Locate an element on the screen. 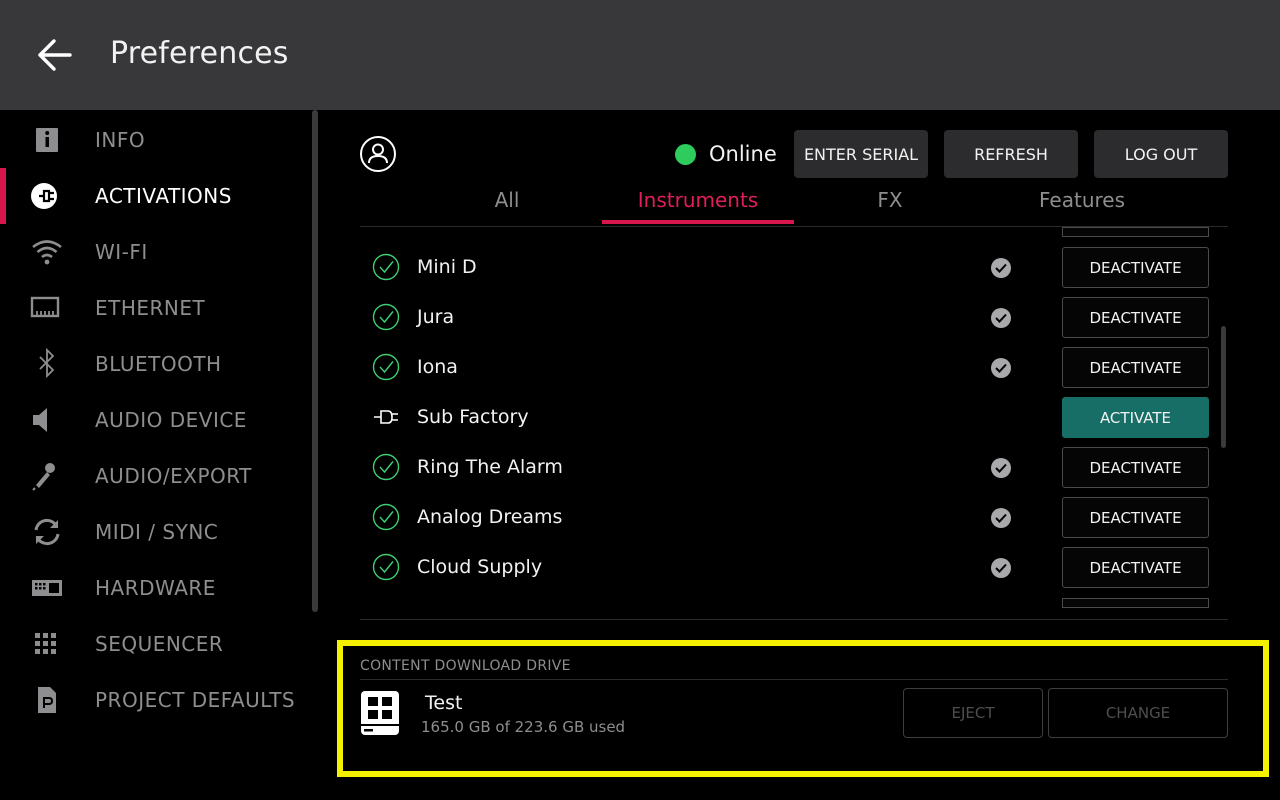 This screenshot has width=1280, height=800. product-row: Sub Factory ACTIVATE is located at coordinates (794, 417).